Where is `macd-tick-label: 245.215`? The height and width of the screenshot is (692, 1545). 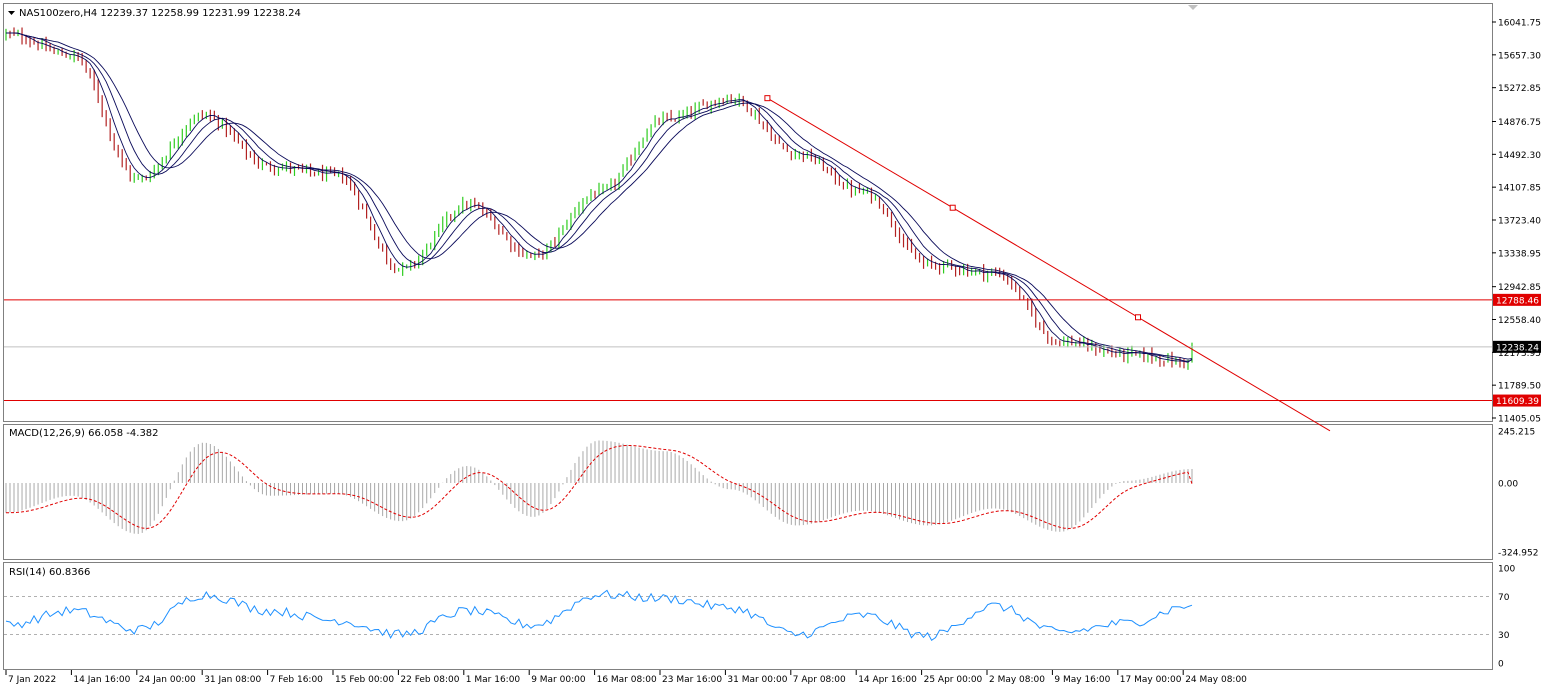
macd-tick-label: 245.215 is located at coordinates (1516, 432).